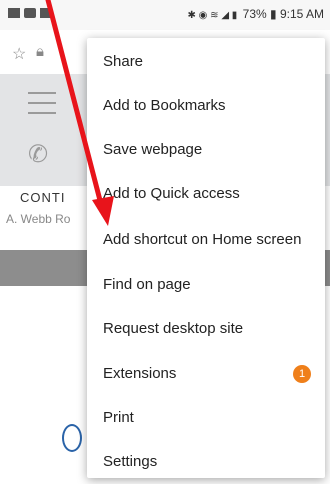 The image size is (330, 484). Describe the element at coordinates (153, 149) in the screenshot. I see `menu-item-label: Save webpage` at that location.